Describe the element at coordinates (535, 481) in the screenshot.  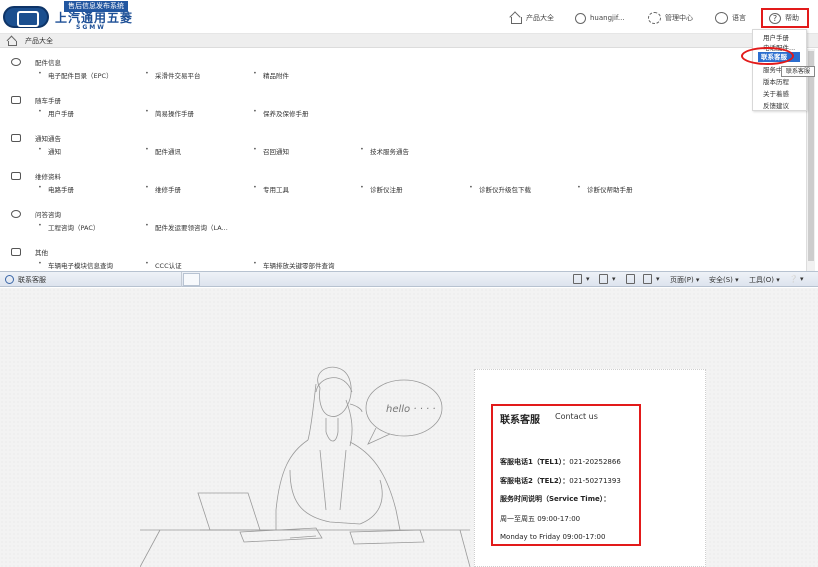
I see `tel2-label: 客服电话2（TEL2）：` at that location.